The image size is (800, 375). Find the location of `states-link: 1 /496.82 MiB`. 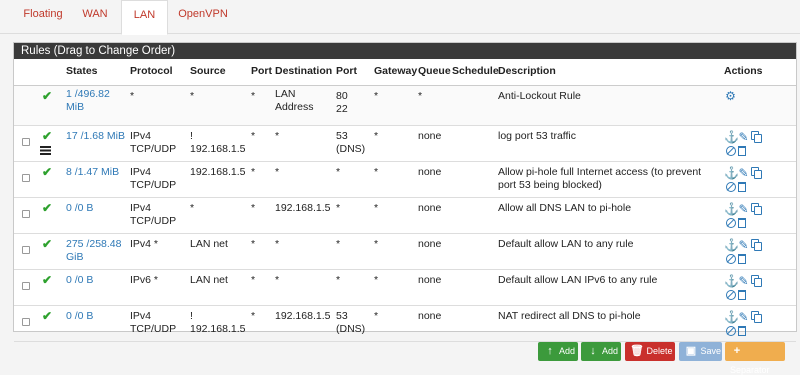

states-link: 1 /496.82 MiB is located at coordinates (88, 101).